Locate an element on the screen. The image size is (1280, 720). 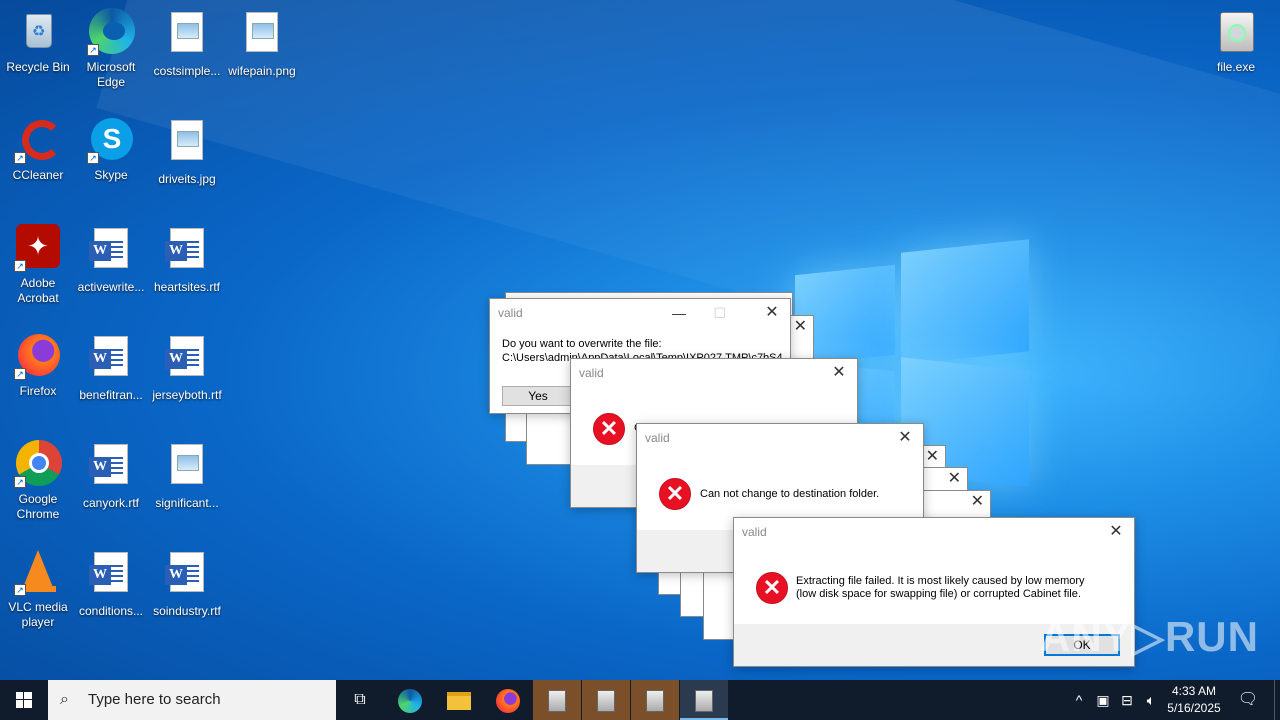
maximize-icon: ☐ is located at coordinates (719, 313).